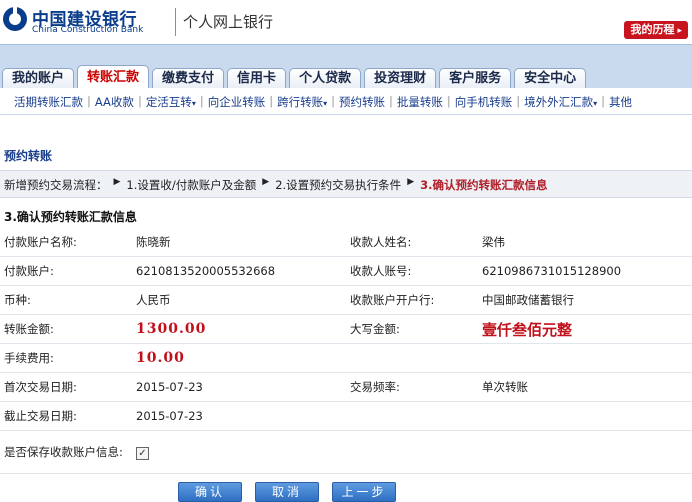  I want to click on save-payee-checkbox: ✓, so click(142, 453).